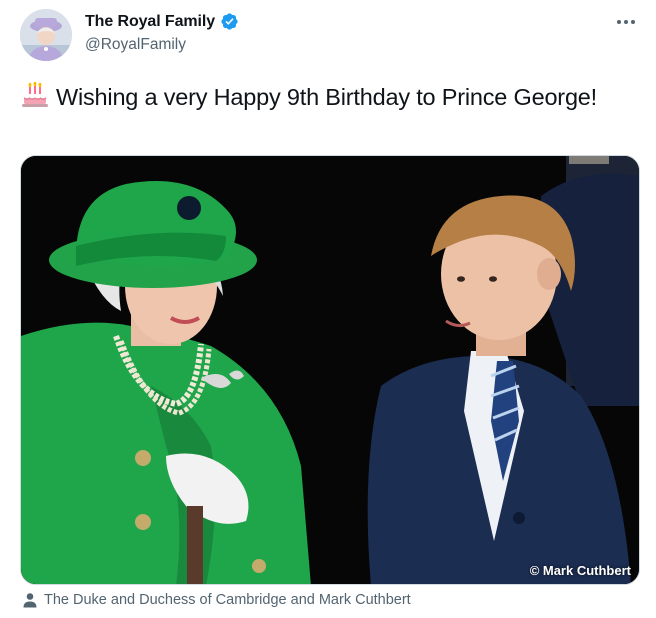 The width and height of the screenshot is (656, 618). I want to click on person-icon, so click(30, 600).